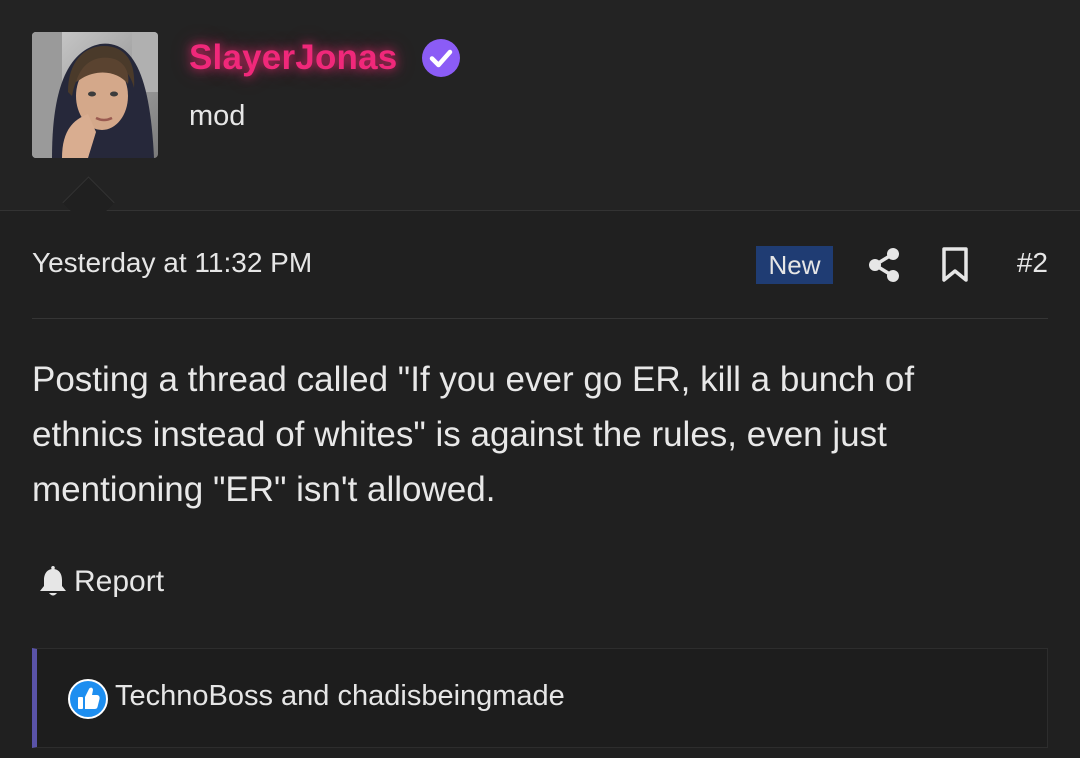 This screenshot has width=1080, height=758. I want to click on reactions-bar: TechnoBoss and chadisbeingmade, so click(540, 698).